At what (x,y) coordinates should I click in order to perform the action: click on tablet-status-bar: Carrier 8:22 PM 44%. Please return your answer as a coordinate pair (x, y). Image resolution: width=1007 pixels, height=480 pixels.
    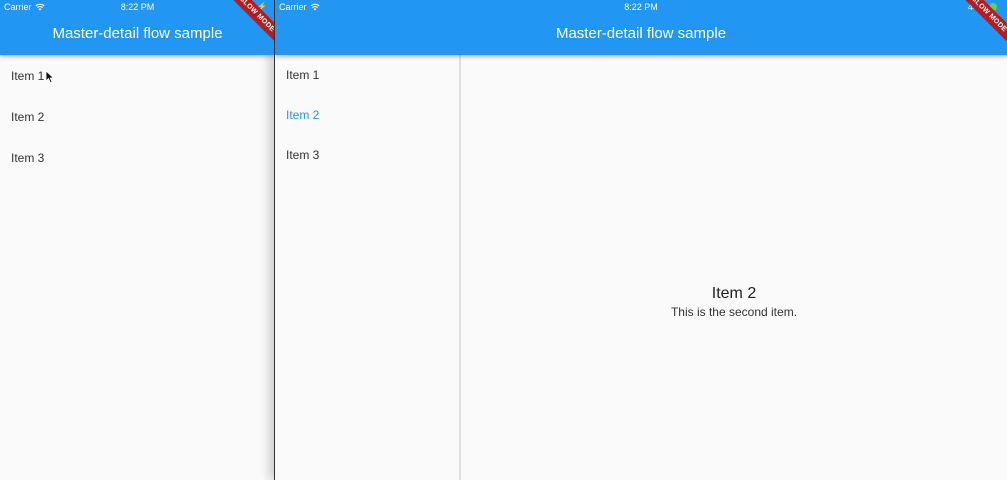
    Looking at the image, I should click on (641, 7).